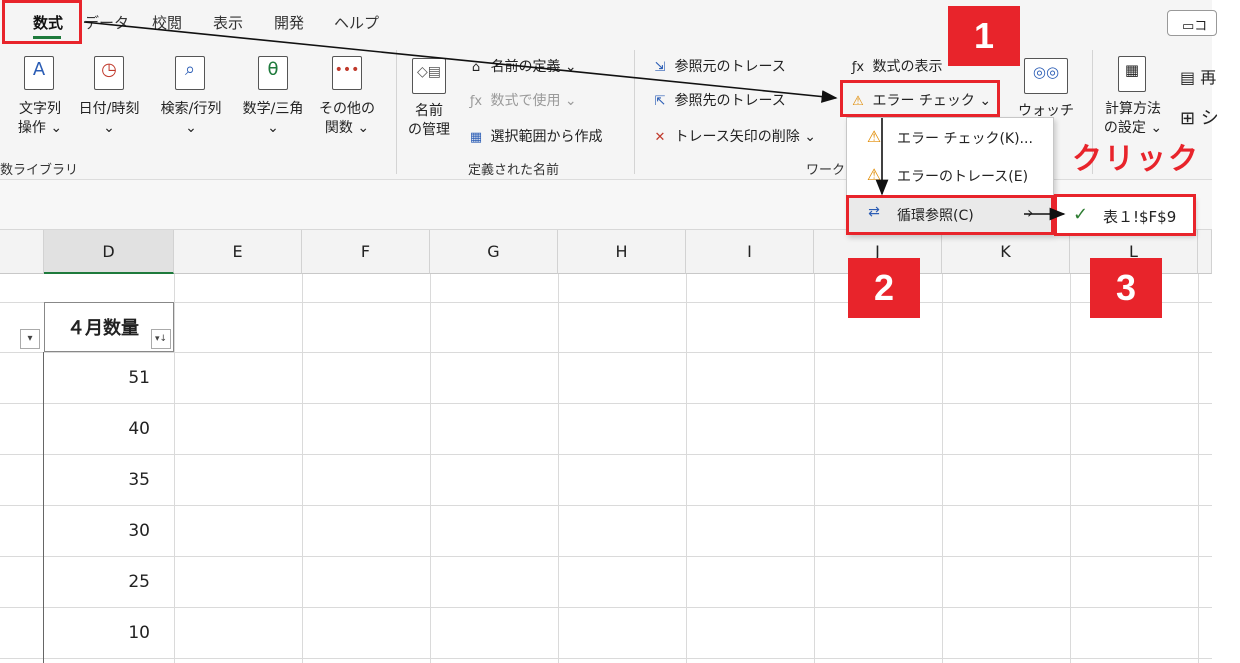 This screenshot has width=1240, height=663. I want to click on more-functions-icon: •••, so click(347, 73).